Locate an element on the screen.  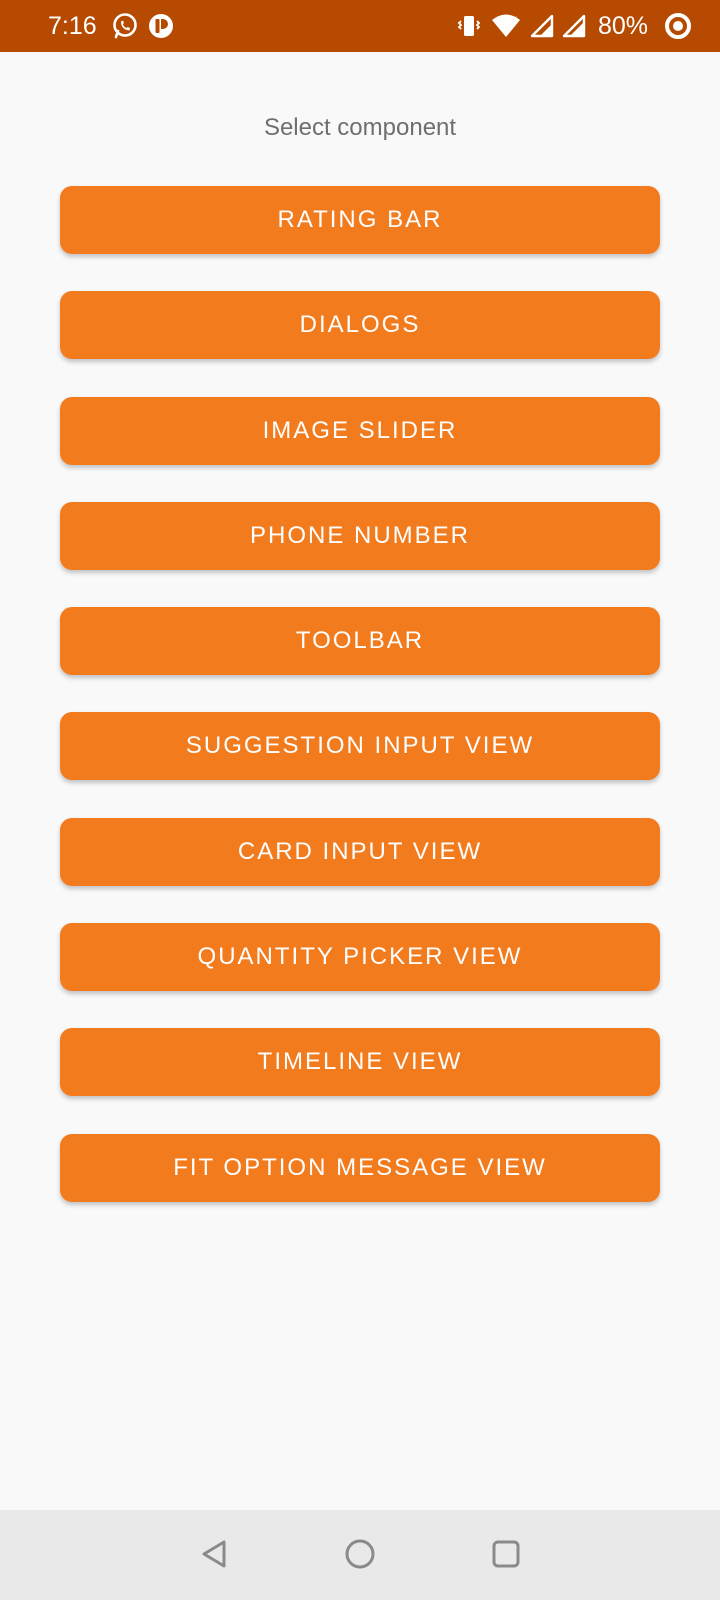
phone-number-button: PHONE NUMBER is located at coordinates (360, 535).